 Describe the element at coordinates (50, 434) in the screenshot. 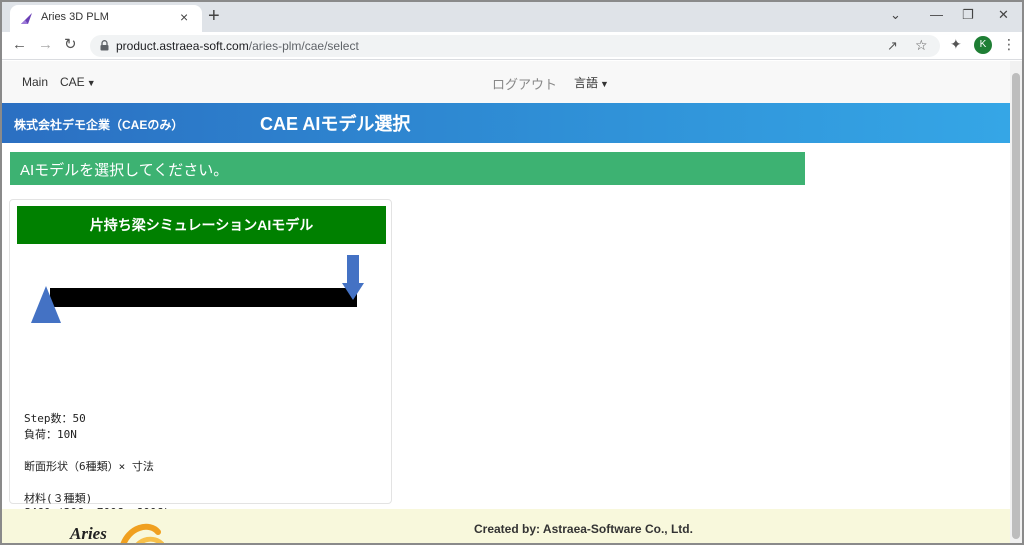

I see `card-load: 負荷：10N` at that location.